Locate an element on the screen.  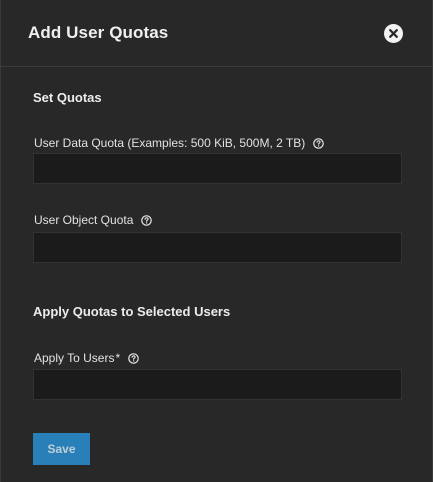
set-quotas-heading: Set Quotas is located at coordinates (67, 97).